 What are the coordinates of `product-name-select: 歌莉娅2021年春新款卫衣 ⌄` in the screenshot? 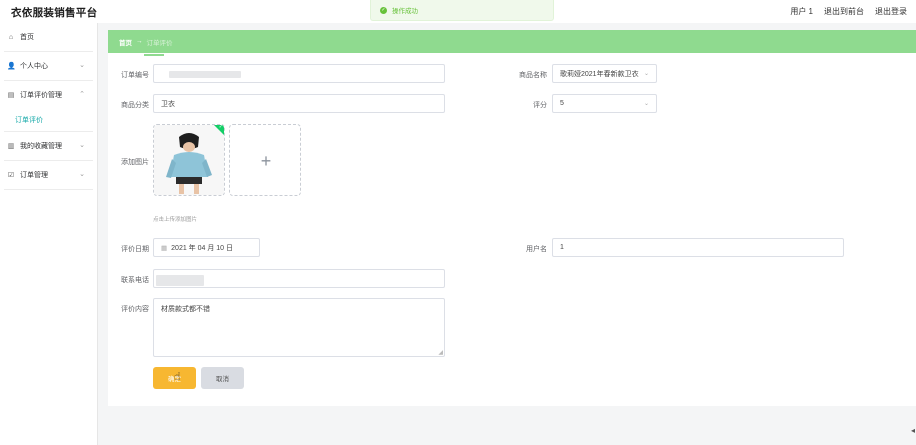 It's located at (604, 73).